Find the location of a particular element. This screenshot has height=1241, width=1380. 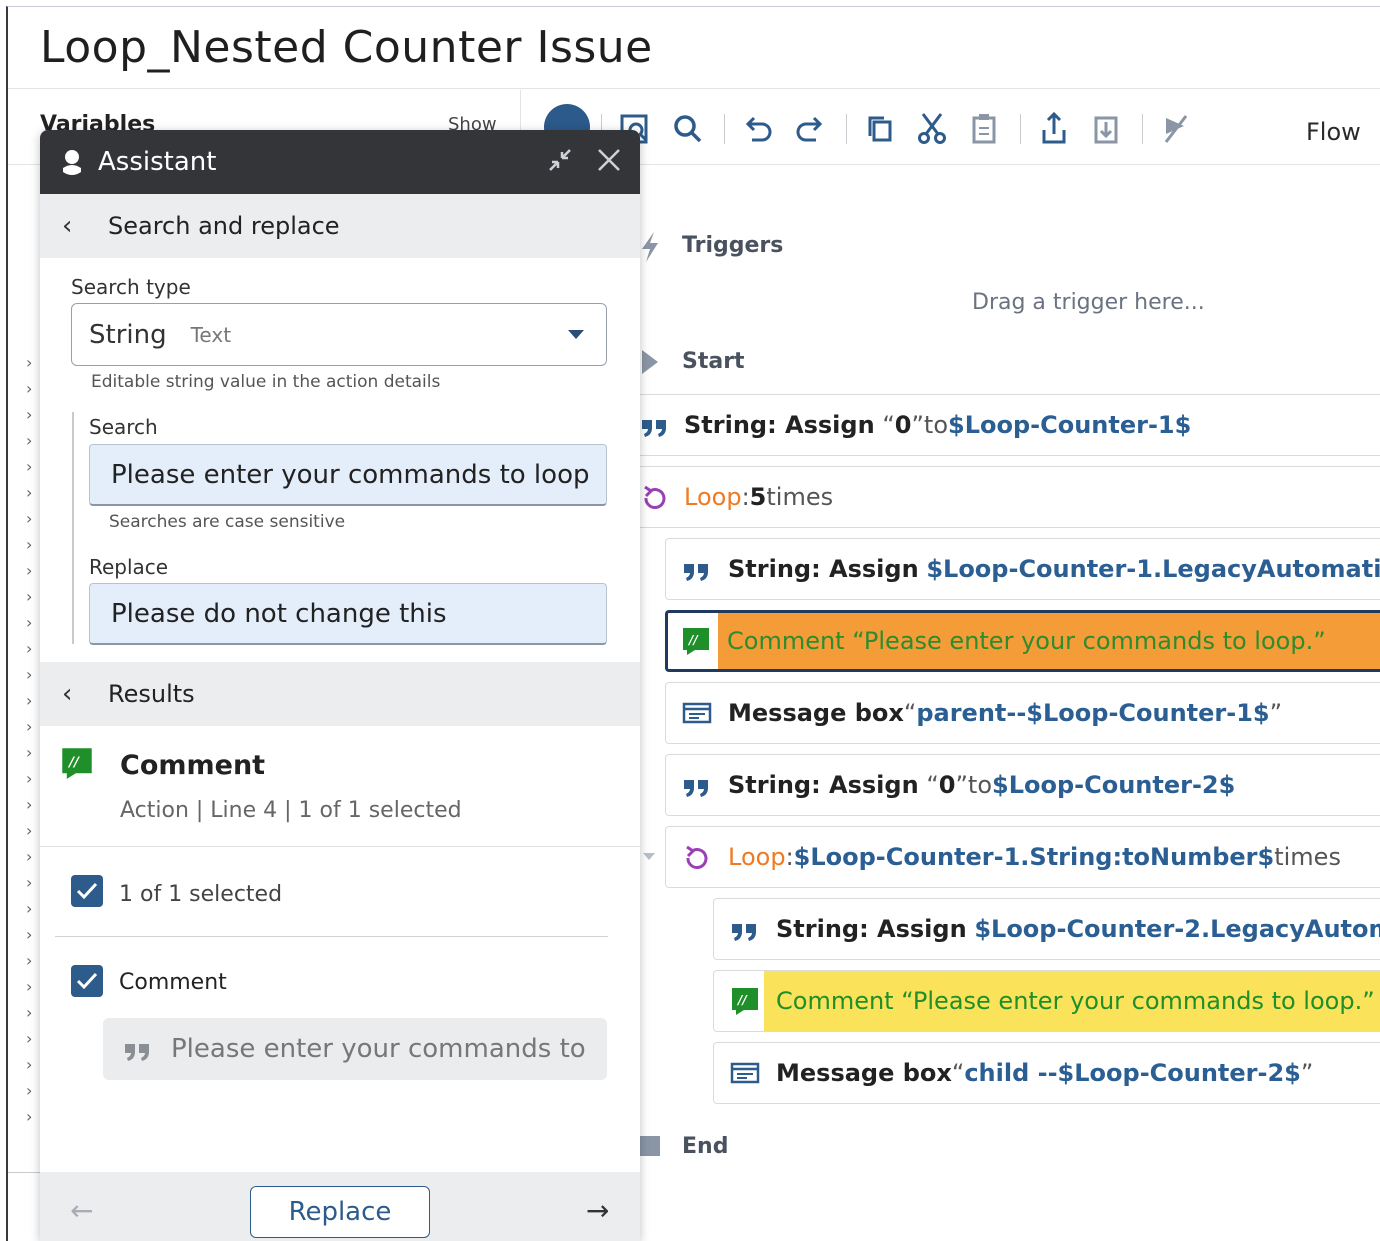

search-replace-header: ‹ Search and replace is located at coordinates (340, 226).